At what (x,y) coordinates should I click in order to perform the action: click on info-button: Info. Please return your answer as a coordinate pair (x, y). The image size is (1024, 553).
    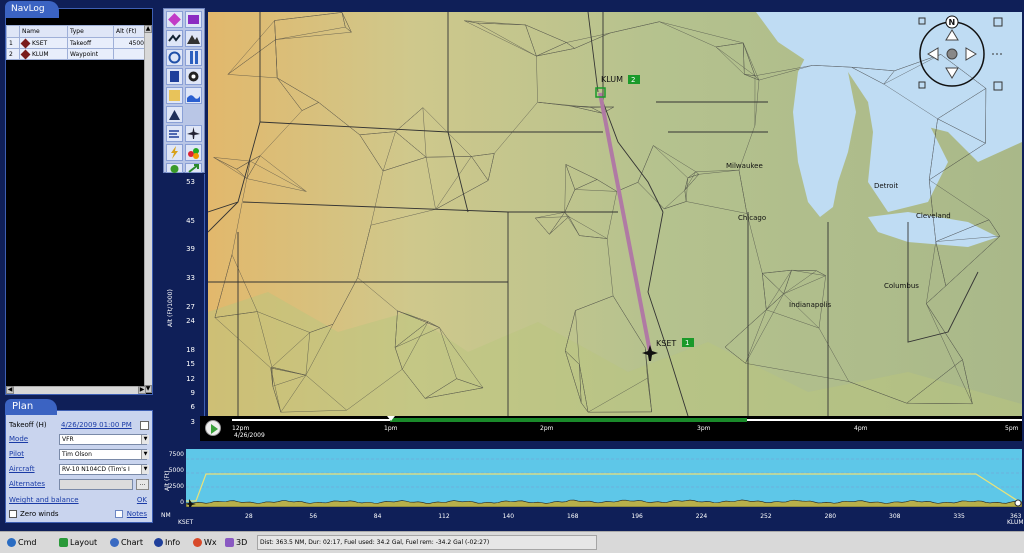
    Looking at the image, I should click on (167, 542).